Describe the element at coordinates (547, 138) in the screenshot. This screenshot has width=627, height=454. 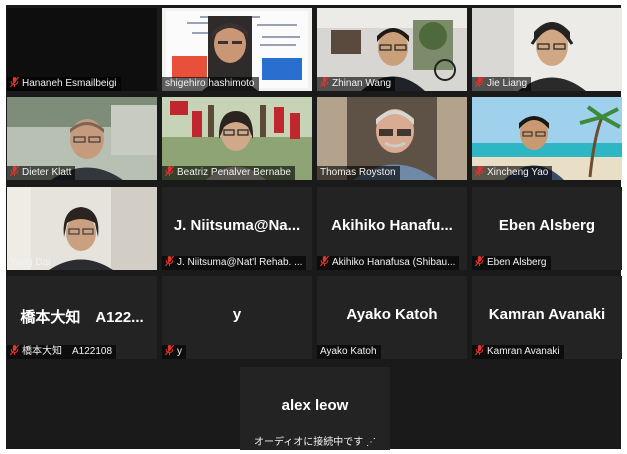
I see `participant-tile: Xincheng Yao` at that location.